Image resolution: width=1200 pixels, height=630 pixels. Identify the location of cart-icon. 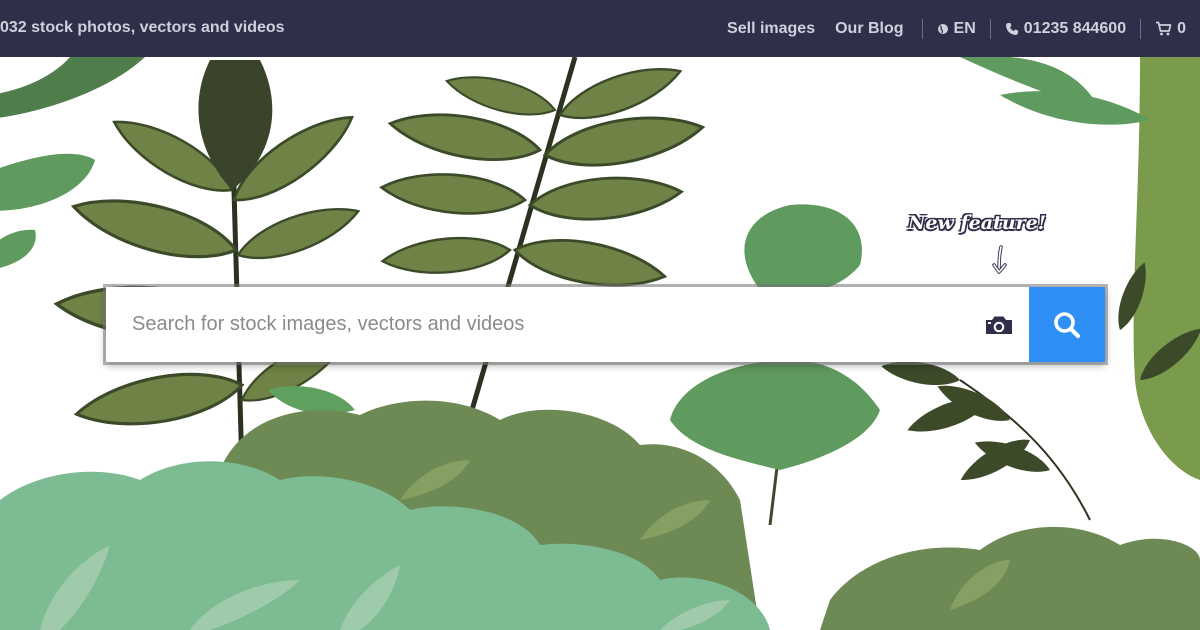
(1164, 28).